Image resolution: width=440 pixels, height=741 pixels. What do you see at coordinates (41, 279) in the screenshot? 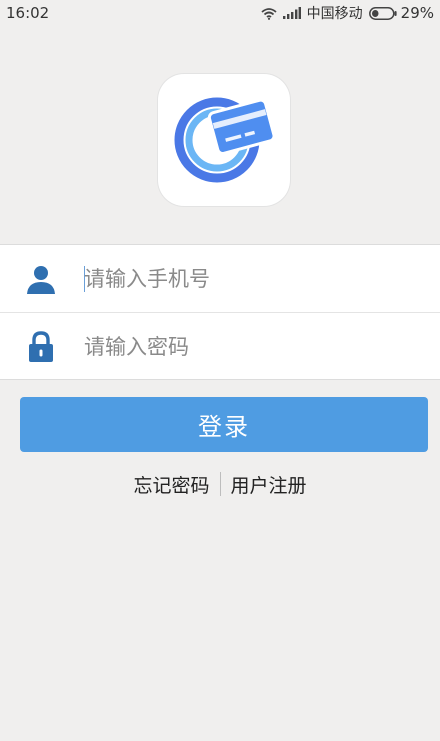
I see `user-icon` at bounding box center [41, 279].